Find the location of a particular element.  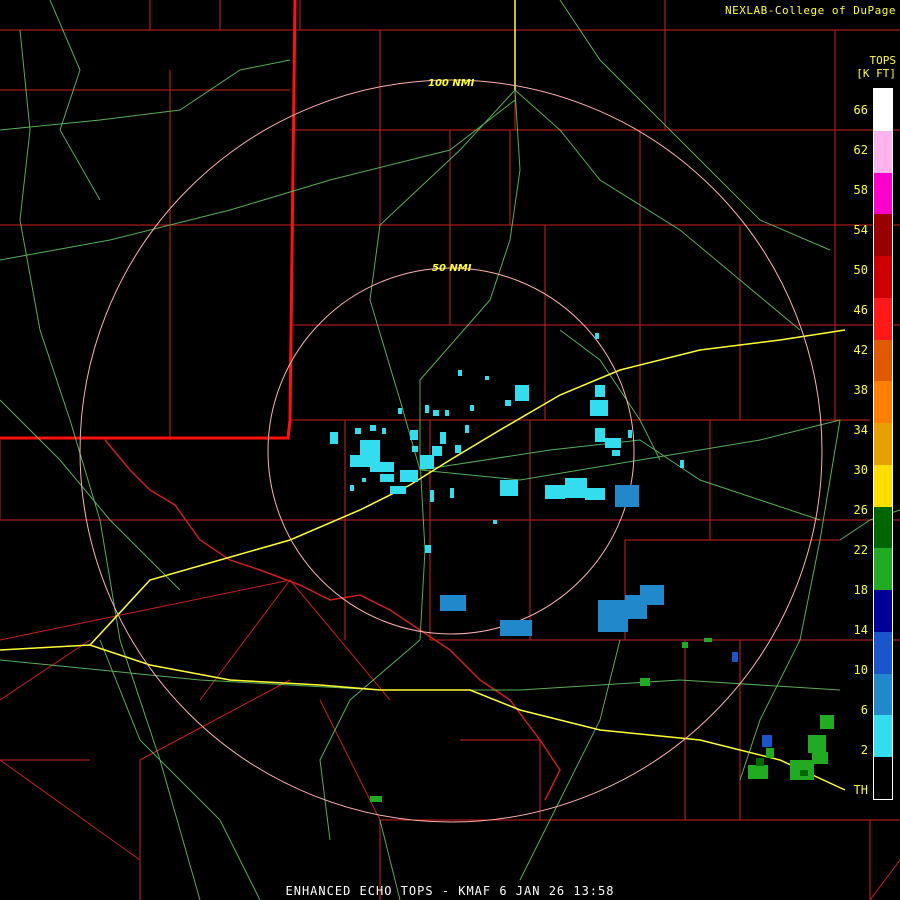

legend-tick-label: 18 is located at coordinates (860, 590).